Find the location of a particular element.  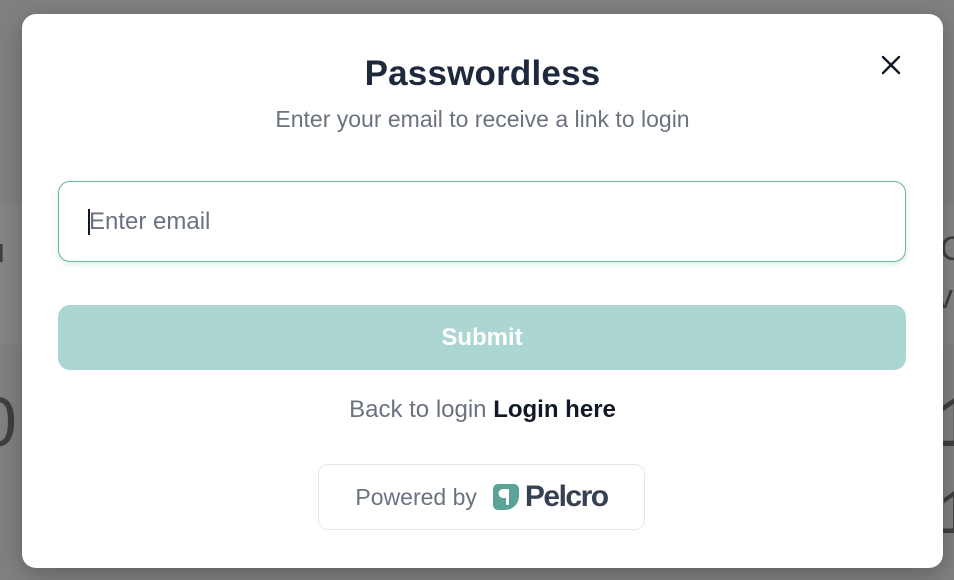

pelcro-brand-name: Pelcro is located at coordinates (566, 496).